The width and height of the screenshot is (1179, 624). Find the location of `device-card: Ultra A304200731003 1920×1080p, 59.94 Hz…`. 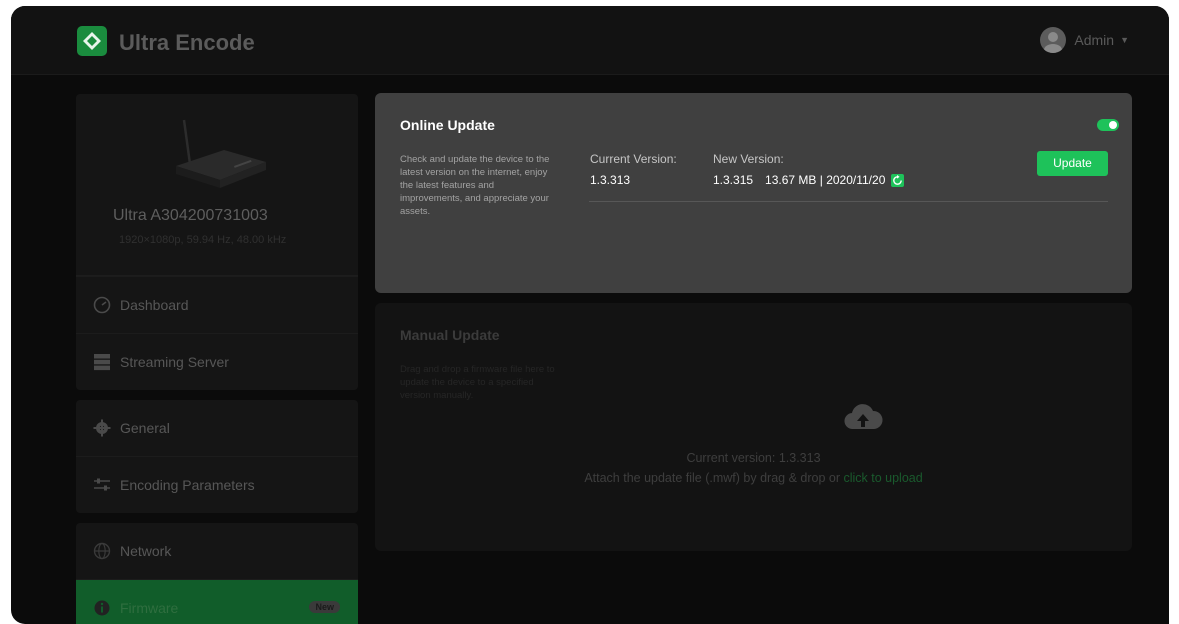

device-card: Ultra A304200731003 1920×1080p, 59.94 Hz… is located at coordinates (217, 185).